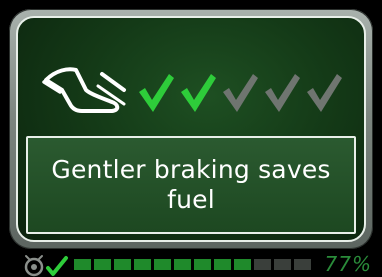 The height and width of the screenshot is (277, 382). What do you see at coordinates (84, 90) in the screenshot?
I see `brake-pedal-foot-icon` at bounding box center [84, 90].